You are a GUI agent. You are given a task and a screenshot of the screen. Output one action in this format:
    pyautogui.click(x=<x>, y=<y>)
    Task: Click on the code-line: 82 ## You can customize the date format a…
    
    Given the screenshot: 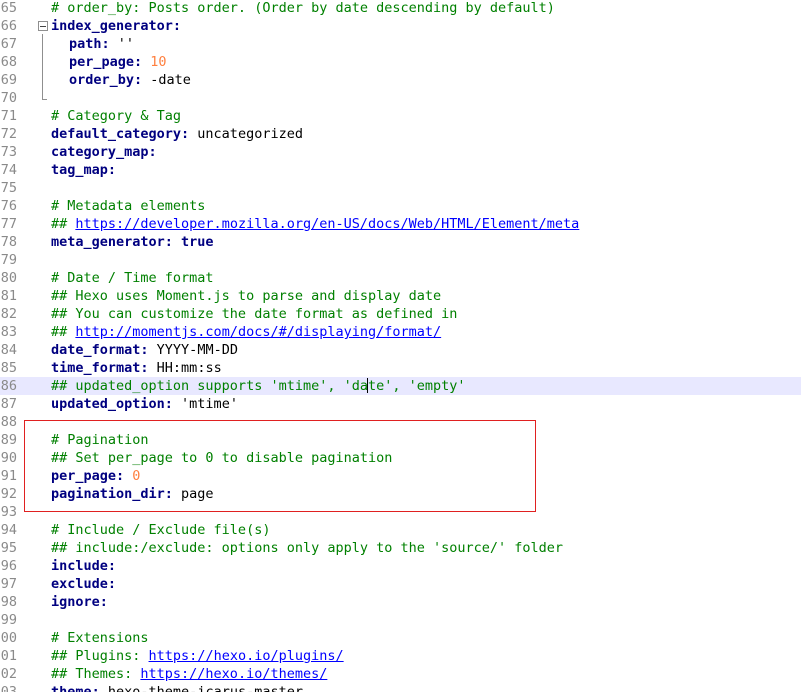 What is the action you would take?
    pyautogui.click(x=400, y=314)
    